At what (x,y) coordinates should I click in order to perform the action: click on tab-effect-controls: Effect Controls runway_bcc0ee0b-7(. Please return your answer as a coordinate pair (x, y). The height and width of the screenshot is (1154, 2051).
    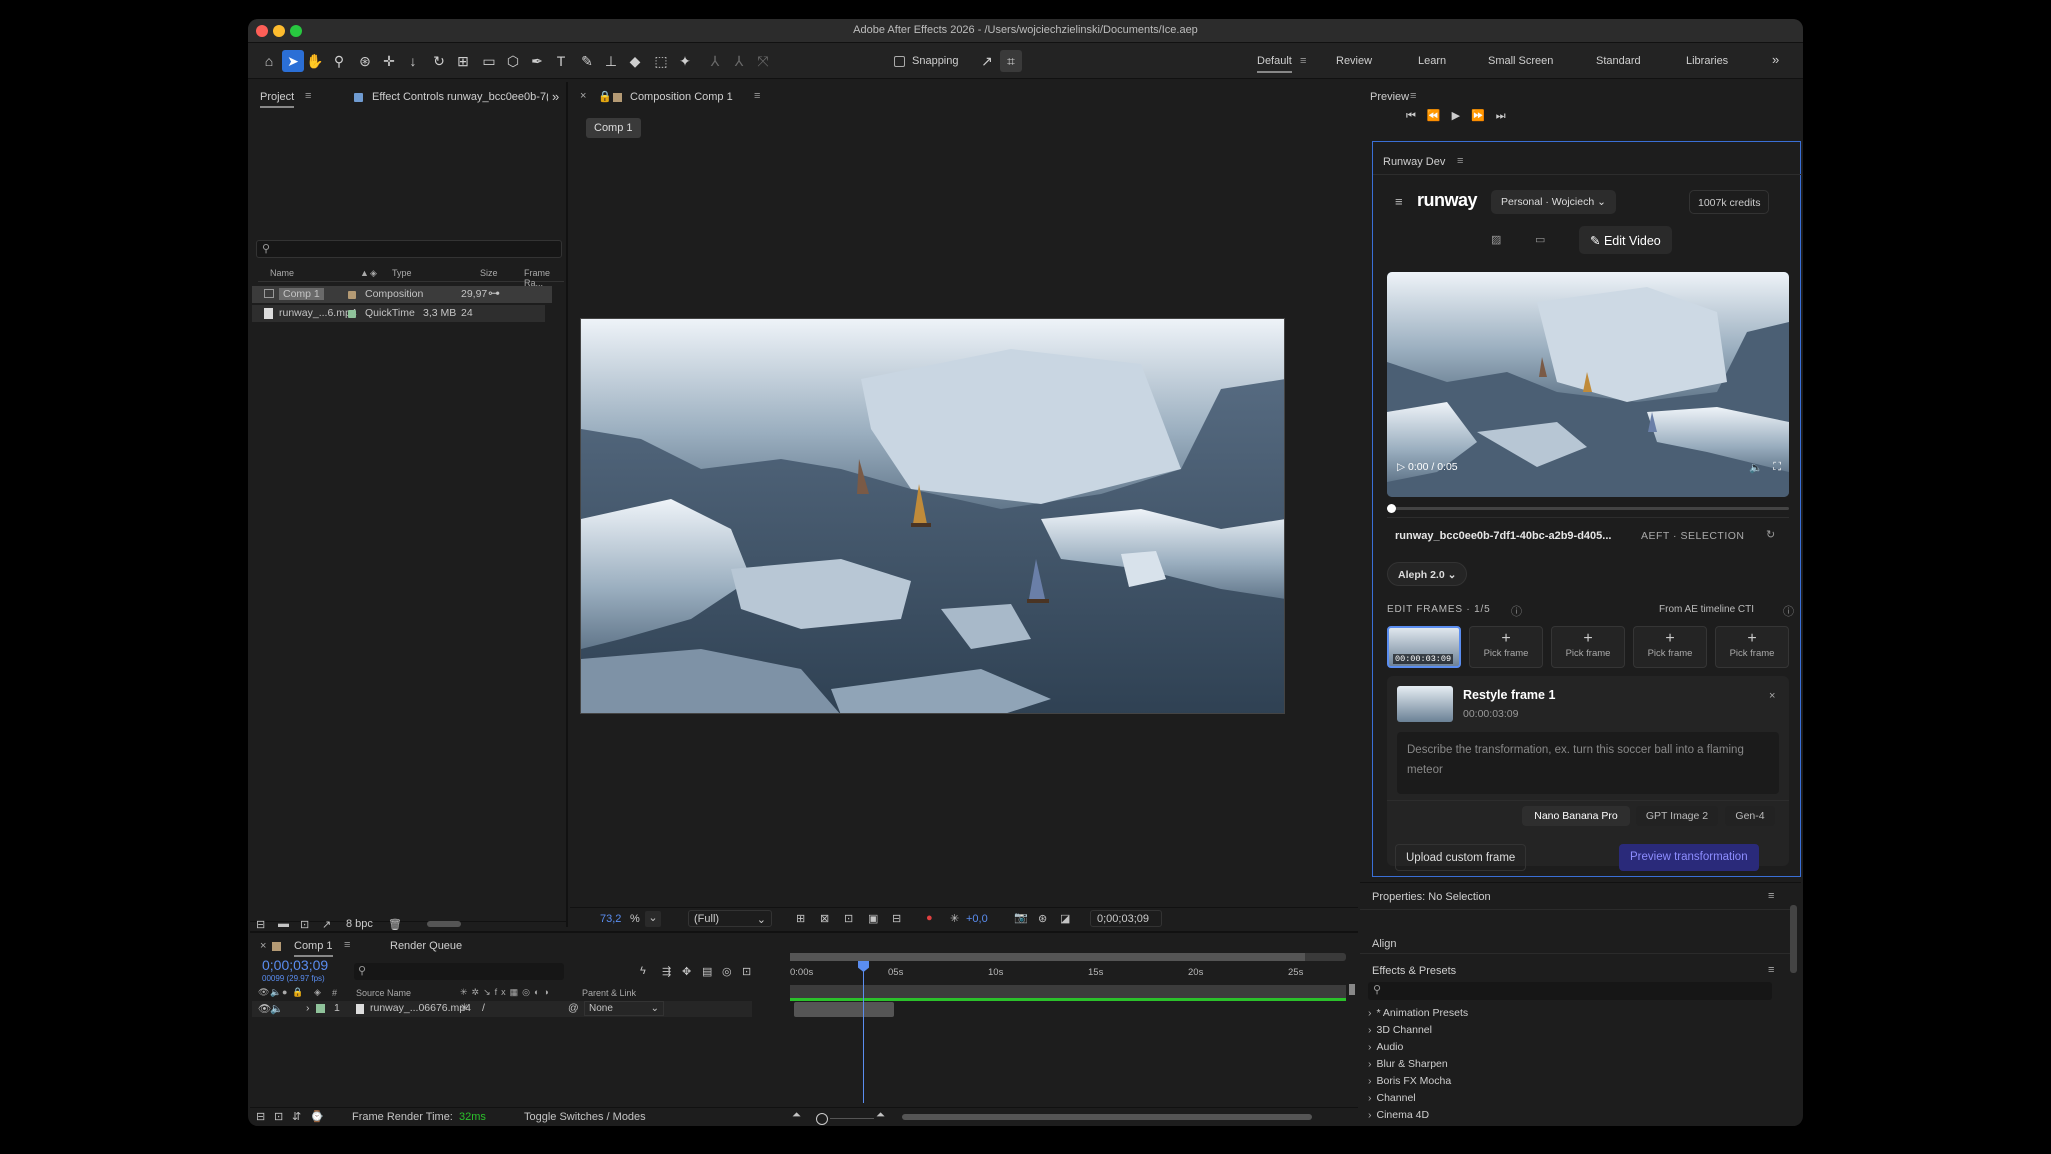
    Looking at the image, I should click on (460, 97).